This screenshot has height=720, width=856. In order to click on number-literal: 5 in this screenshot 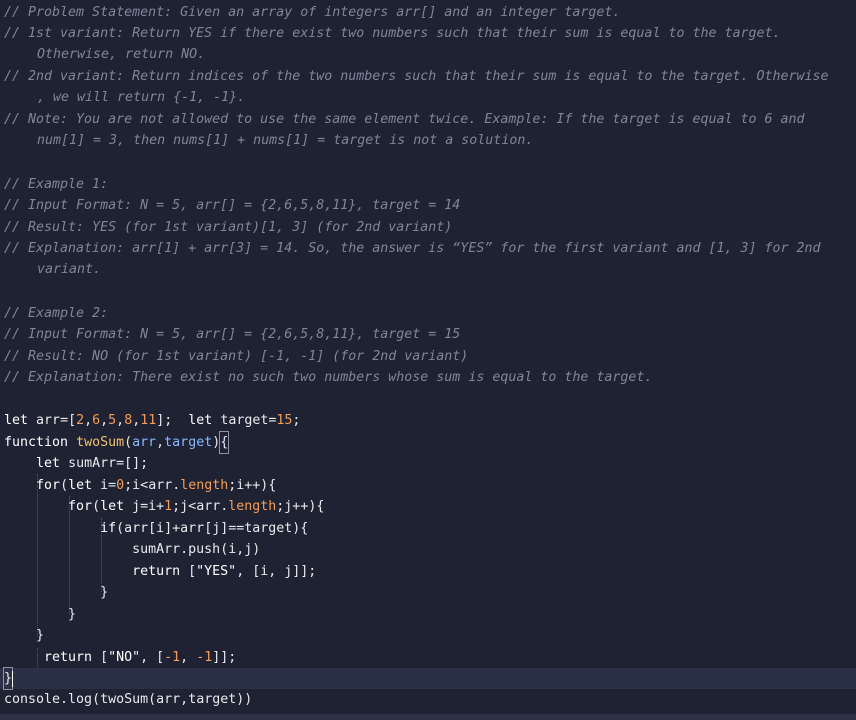, I will do `click(112, 420)`.